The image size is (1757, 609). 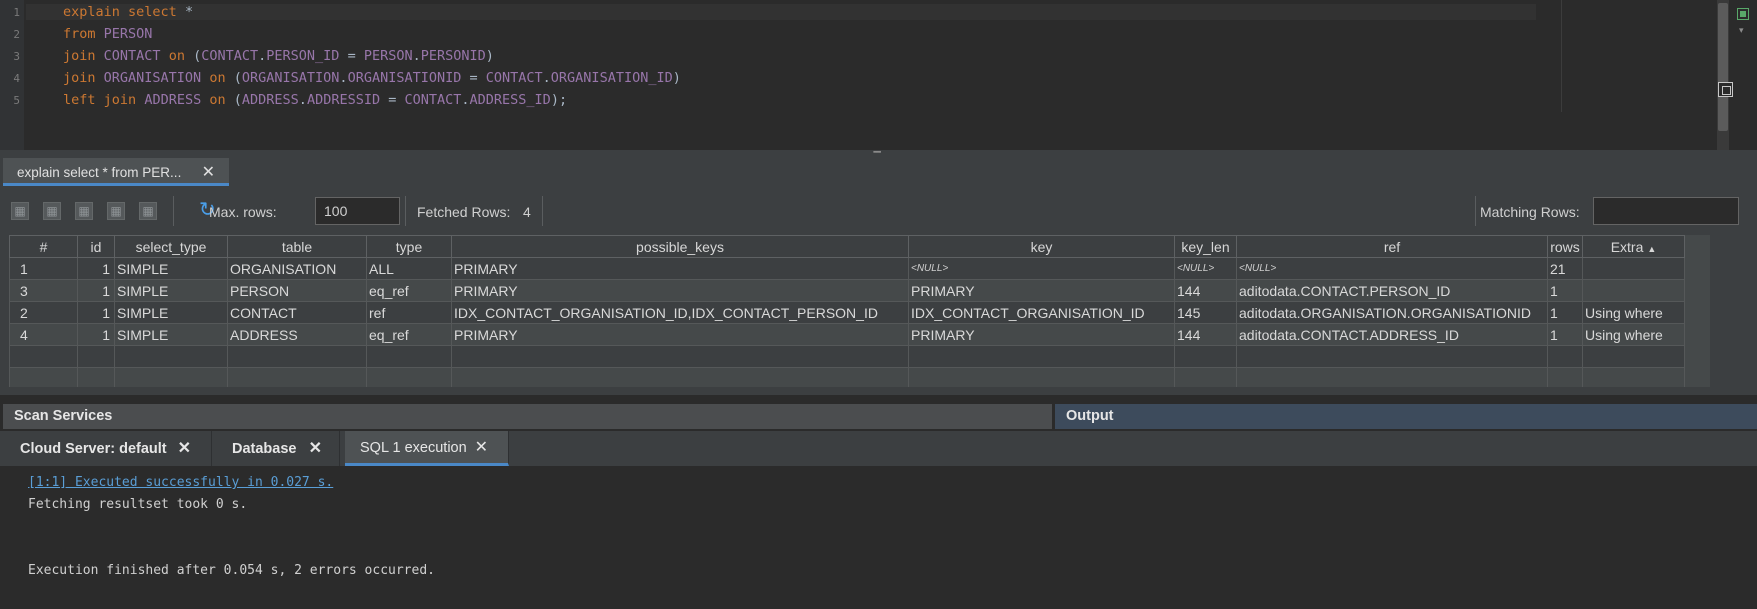 I want to click on matching-rows-filter-input, so click(x=1666, y=211).